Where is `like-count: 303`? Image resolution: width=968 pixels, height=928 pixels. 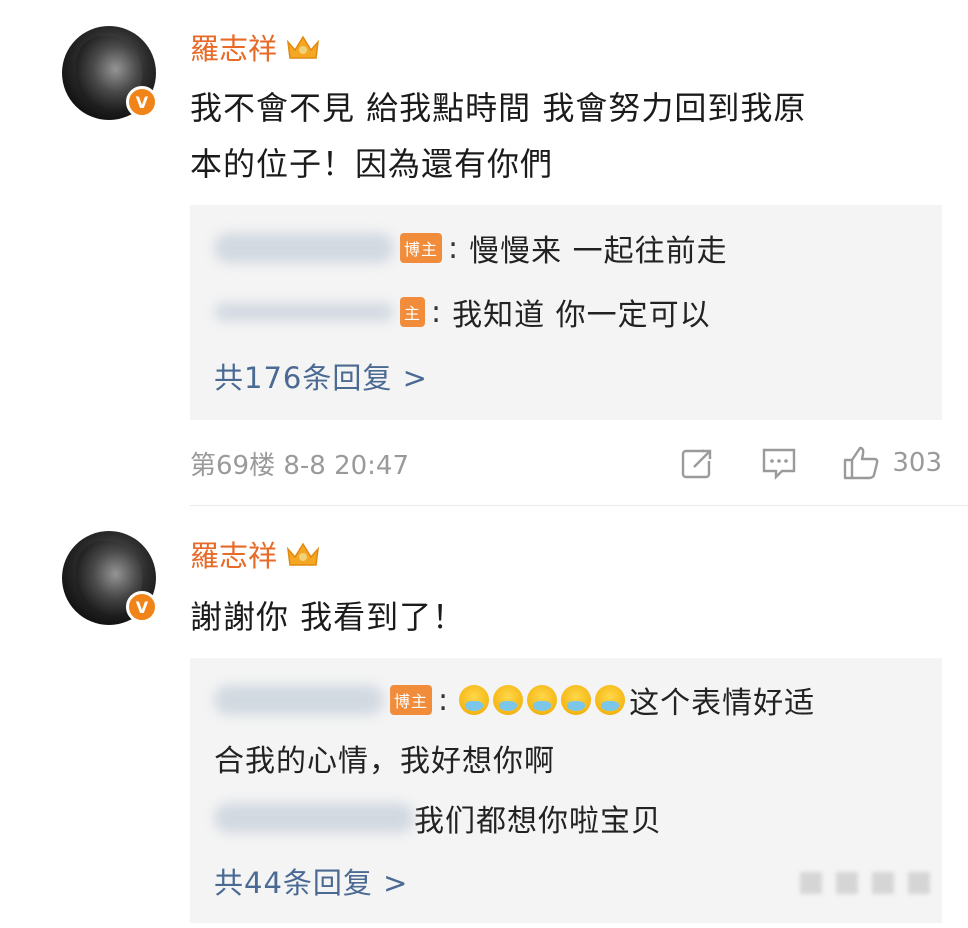
like-count: 303 is located at coordinates (917, 463).